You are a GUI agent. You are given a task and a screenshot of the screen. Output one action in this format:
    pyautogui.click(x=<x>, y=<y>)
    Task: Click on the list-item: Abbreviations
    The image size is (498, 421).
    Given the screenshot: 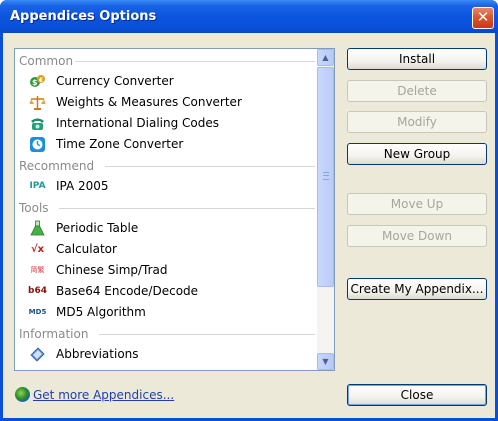 What is the action you would take?
    pyautogui.click(x=172, y=354)
    